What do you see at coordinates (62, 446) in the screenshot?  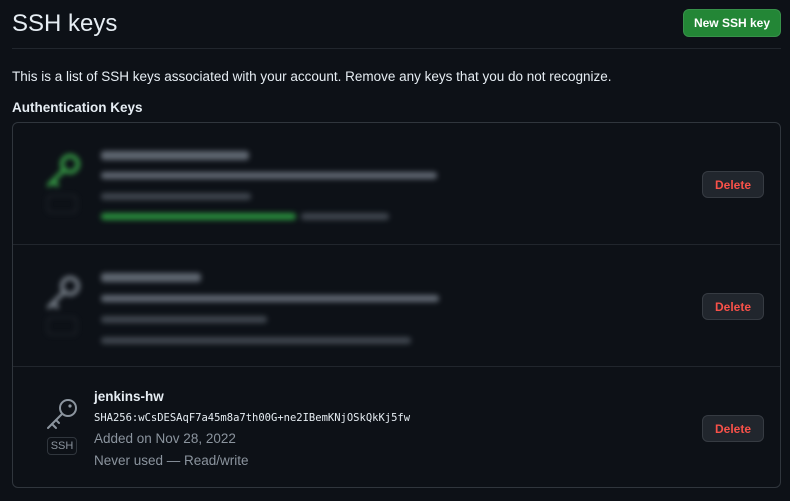 I see `ssh-badge: SSH` at bounding box center [62, 446].